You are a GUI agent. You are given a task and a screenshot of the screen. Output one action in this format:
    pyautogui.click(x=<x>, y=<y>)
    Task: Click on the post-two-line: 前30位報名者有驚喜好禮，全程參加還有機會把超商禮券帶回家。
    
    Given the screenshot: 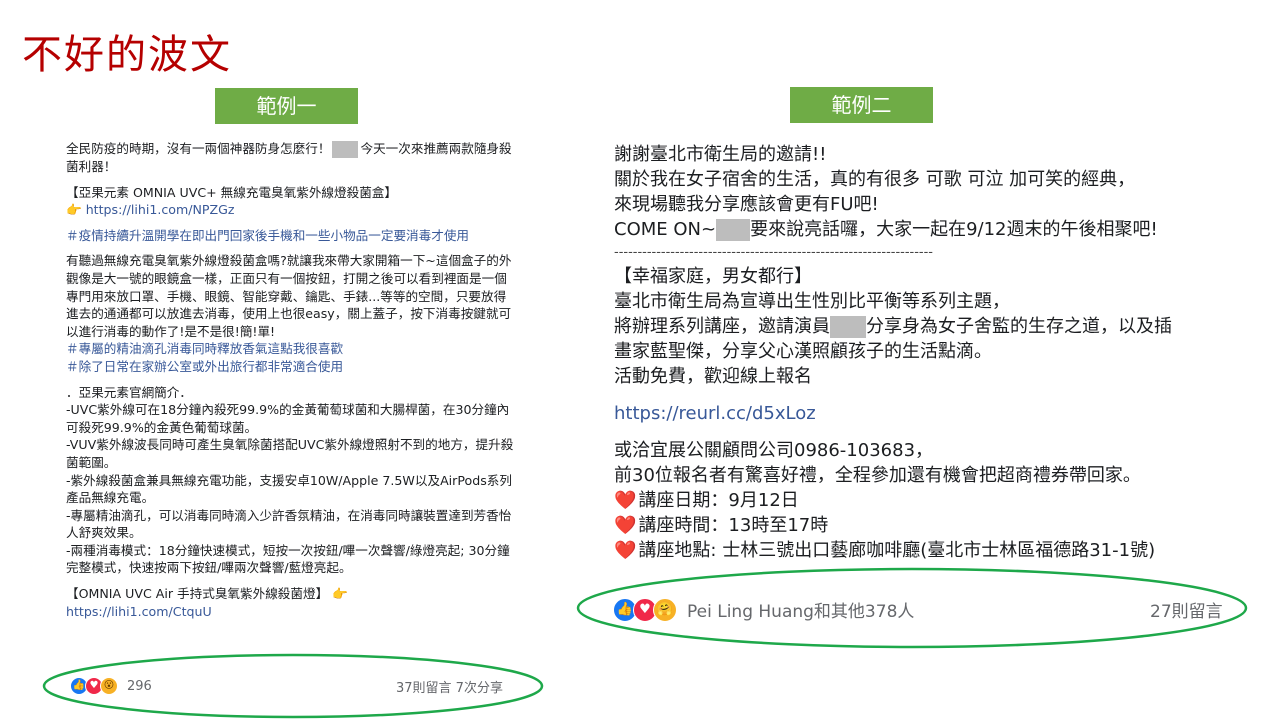 What is the action you would take?
    pyautogui.click(x=877, y=475)
    